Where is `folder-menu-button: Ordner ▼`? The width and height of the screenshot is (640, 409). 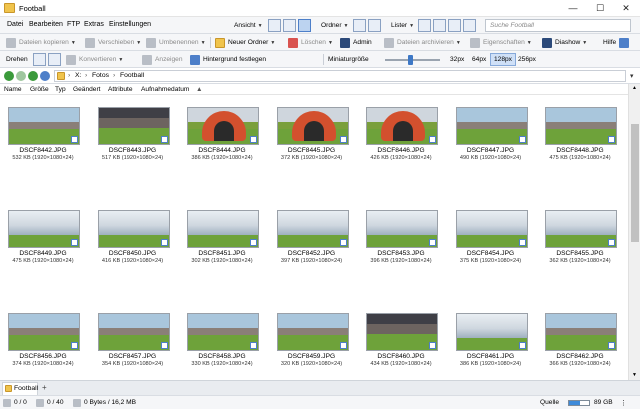
folder-menu-button: Ordner ▼ is located at coordinates (334, 25).